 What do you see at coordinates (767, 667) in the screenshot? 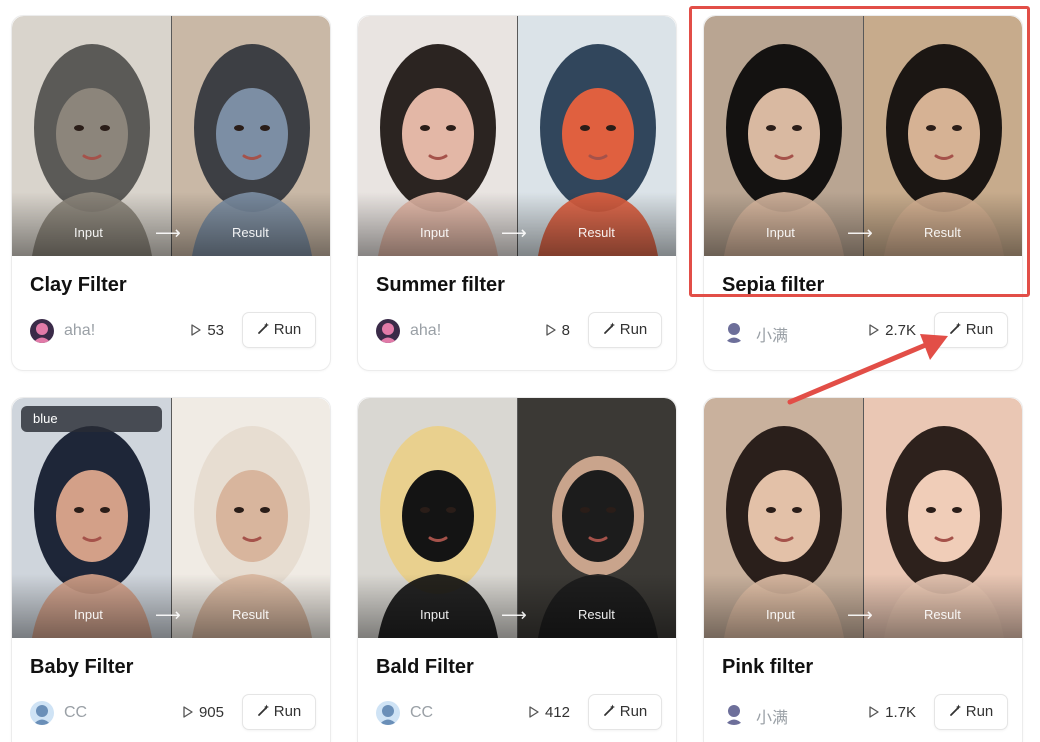
I see `card-title: Pink filter` at bounding box center [767, 667].